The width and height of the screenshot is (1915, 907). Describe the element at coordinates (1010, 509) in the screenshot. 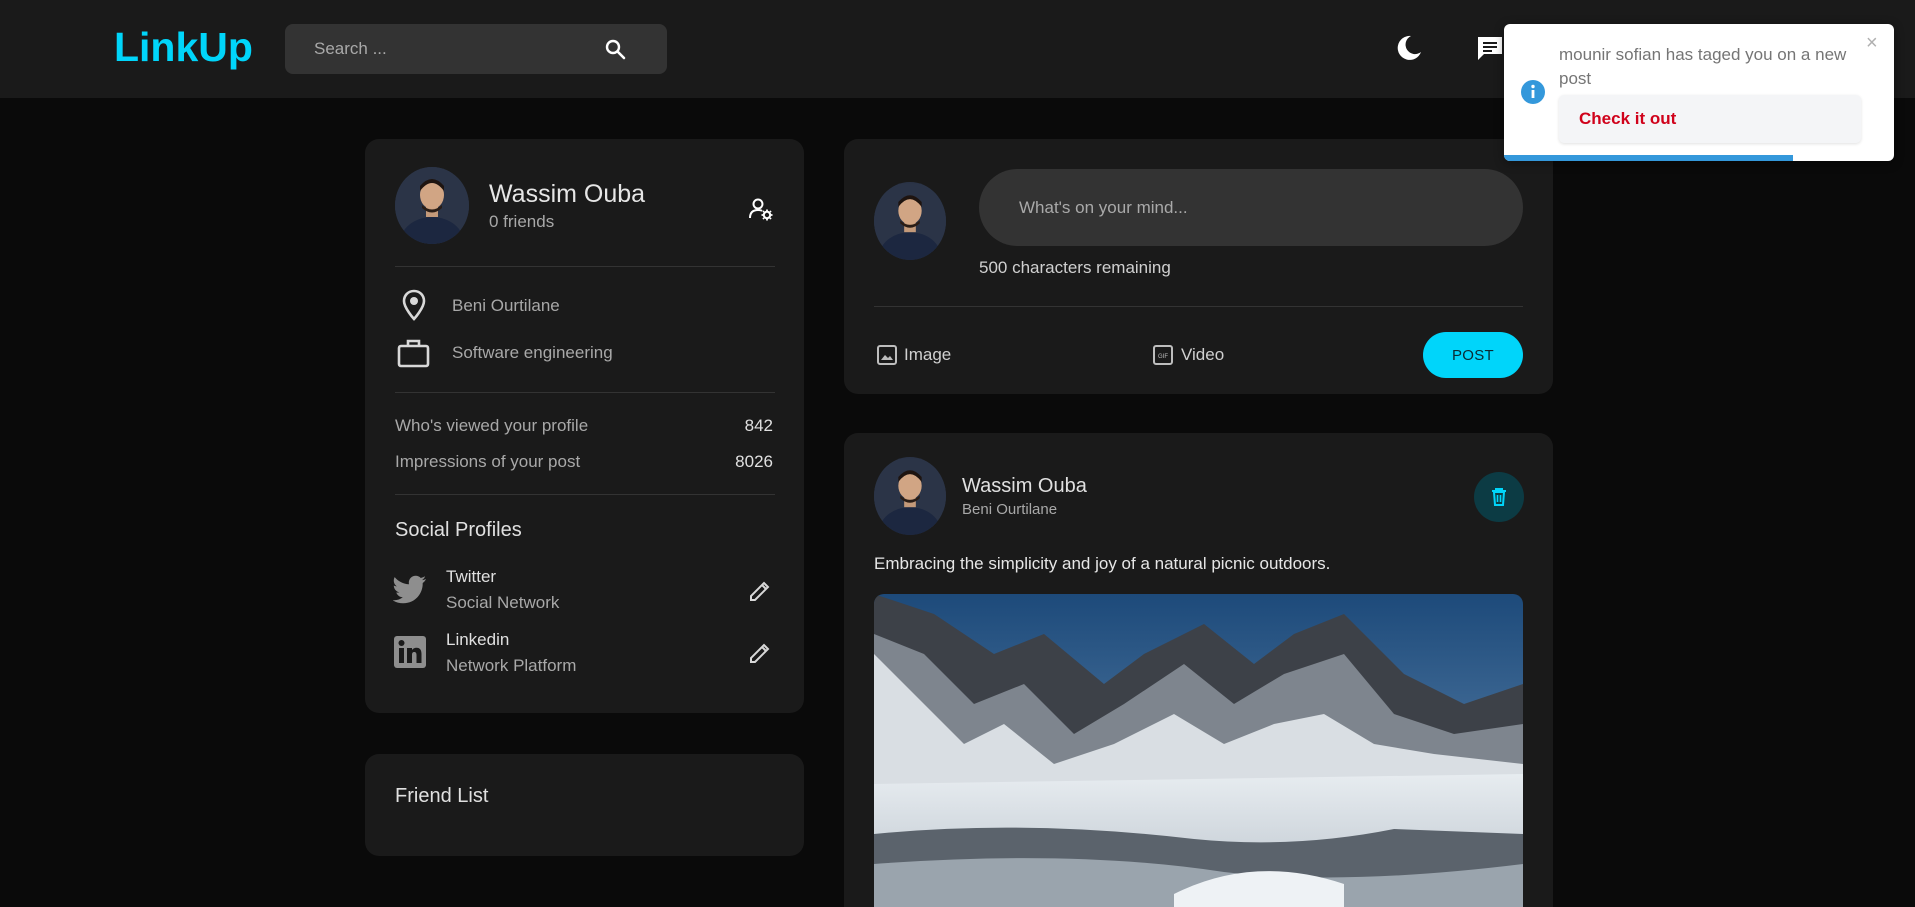

I see `post-author-location: Beni Ourtilane` at that location.